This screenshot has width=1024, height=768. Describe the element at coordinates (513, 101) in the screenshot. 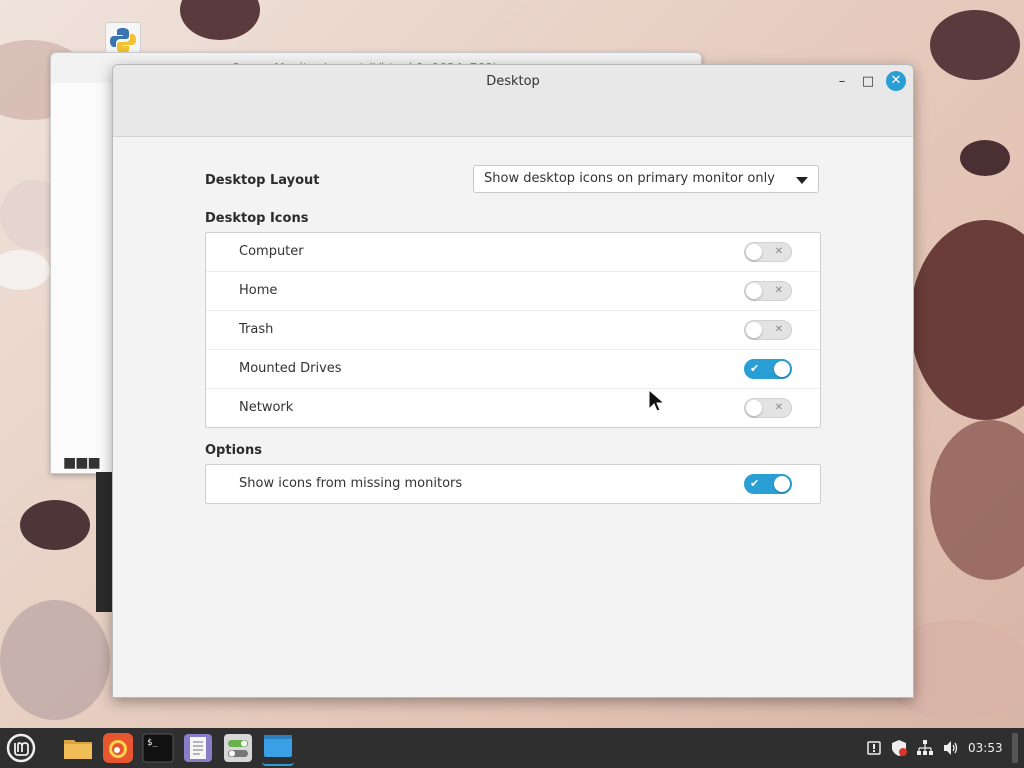

I see `titlebar: Desktop – □ ✕` at that location.